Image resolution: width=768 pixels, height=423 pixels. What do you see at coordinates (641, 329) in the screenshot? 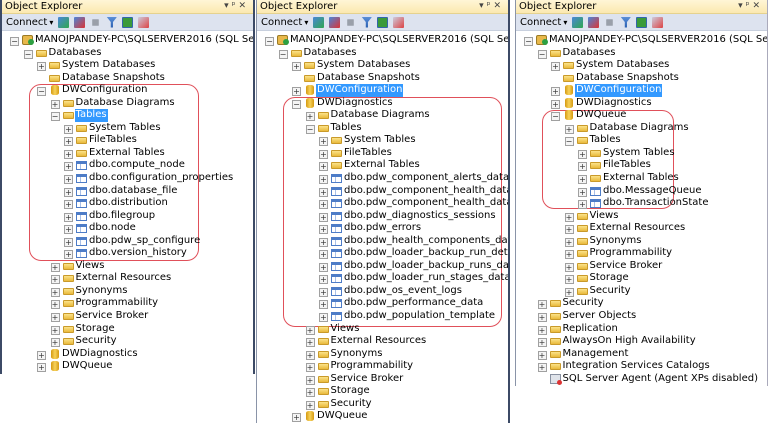
I see `tree-node: + Replication` at bounding box center [641, 329].